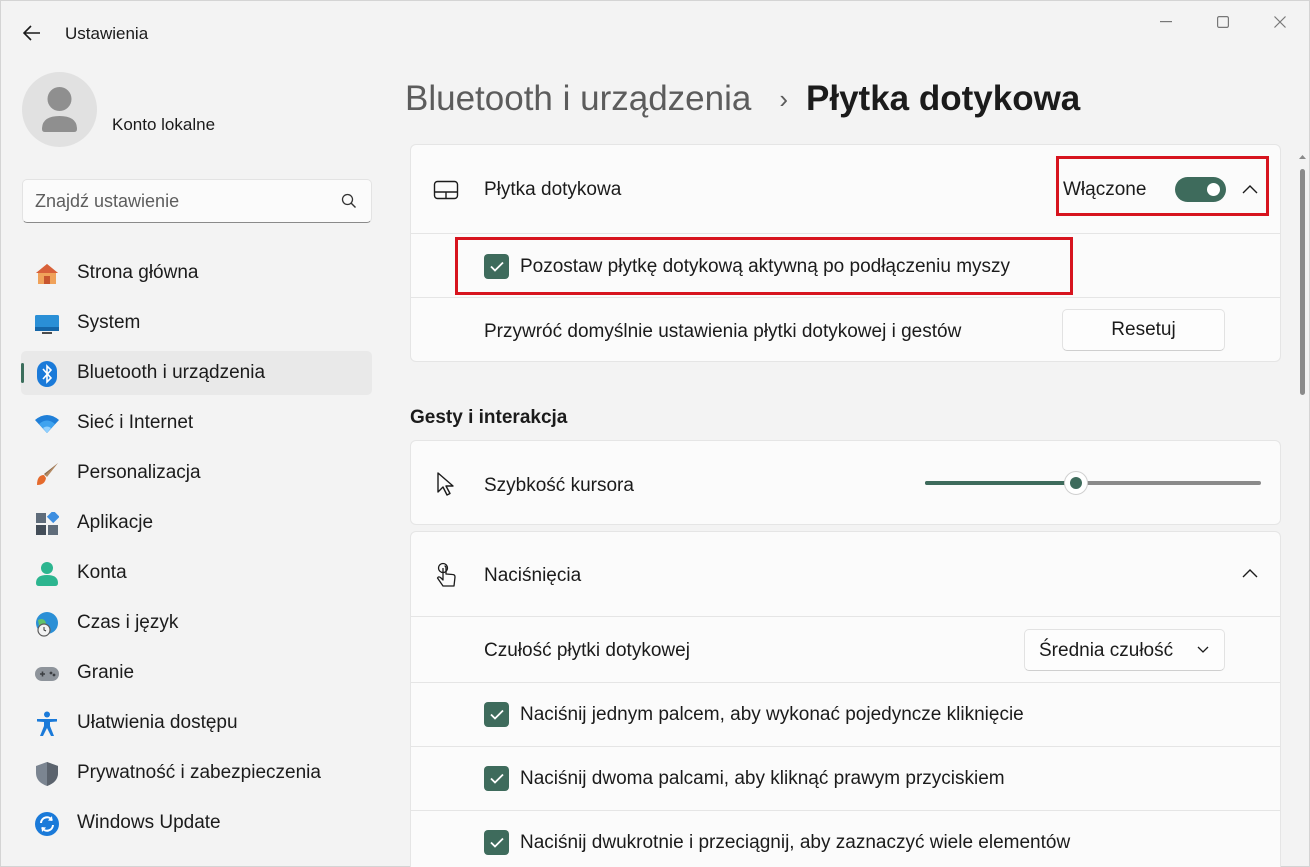 The width and height of the screenshot is (1310, 867). Describe the element at coordinates (446, 190) in the screenshot. I see `touchpad-icon` at that location.